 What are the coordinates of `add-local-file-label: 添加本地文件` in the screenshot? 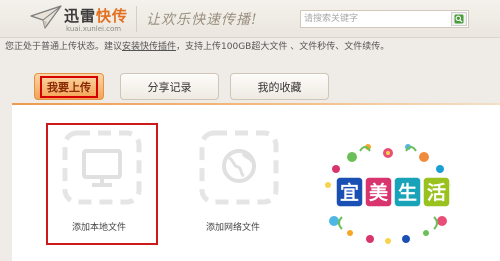 It's located at (99, 226).